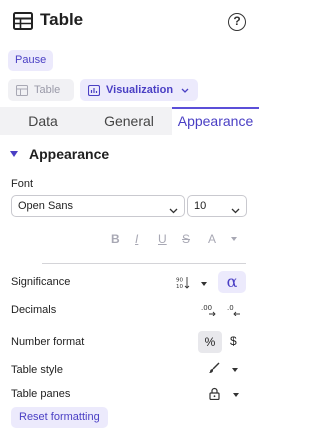 The image size is (320, 431). What do you see at coordinates (191, 284) in the screenshot?
I see `significance-sort-dropdown: 90 10` at bounding box center [191, 284].